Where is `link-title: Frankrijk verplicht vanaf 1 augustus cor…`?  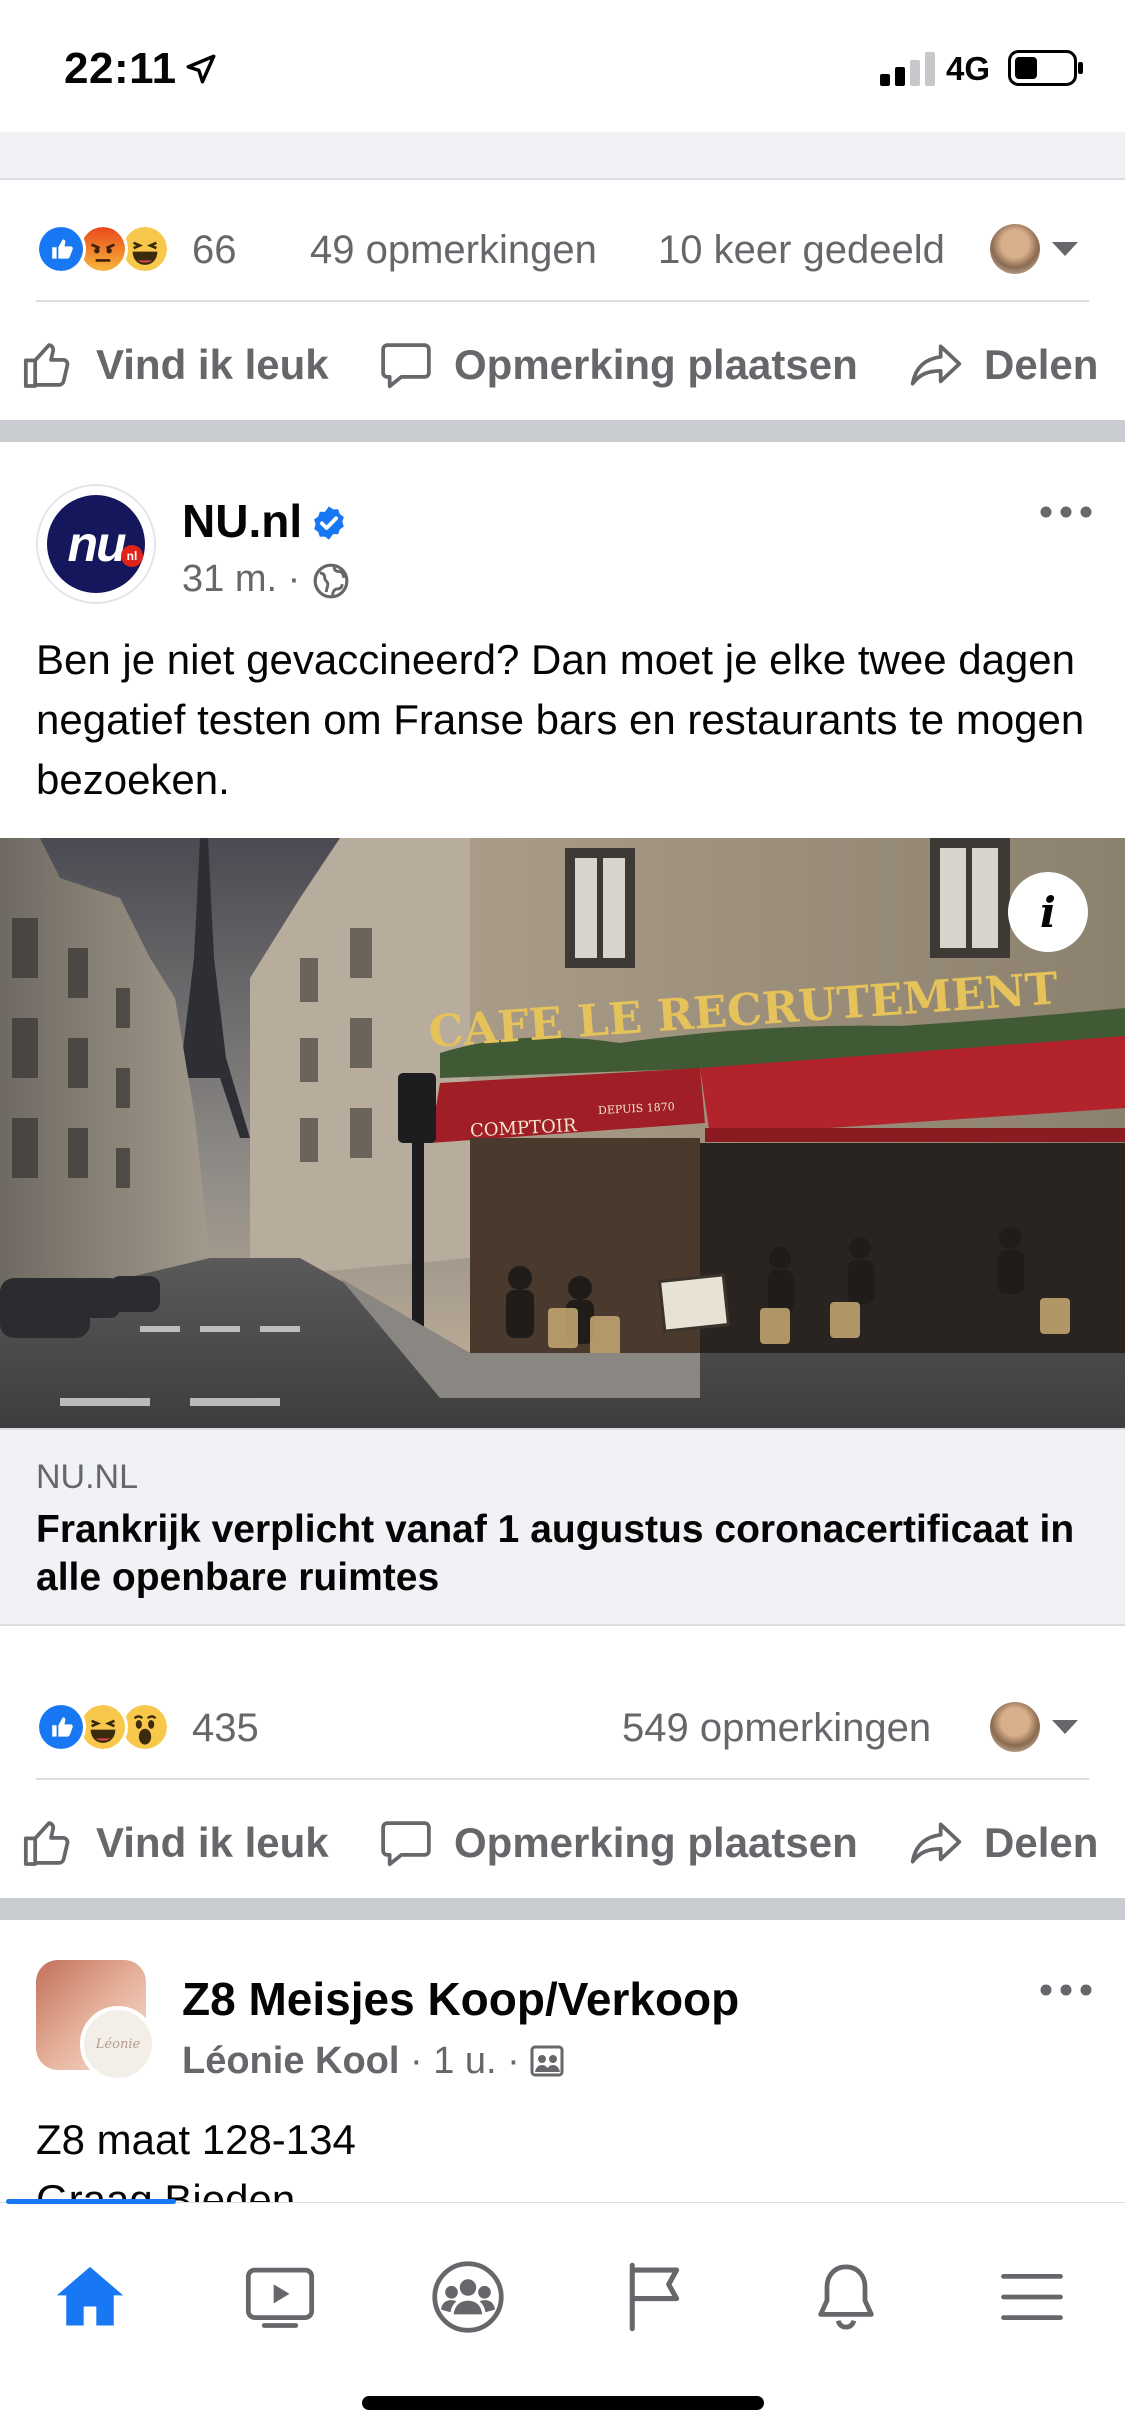
link-title: Frankrijk verplicht vanaf 1 augustus cor… is located at coordinates (555, 1553).